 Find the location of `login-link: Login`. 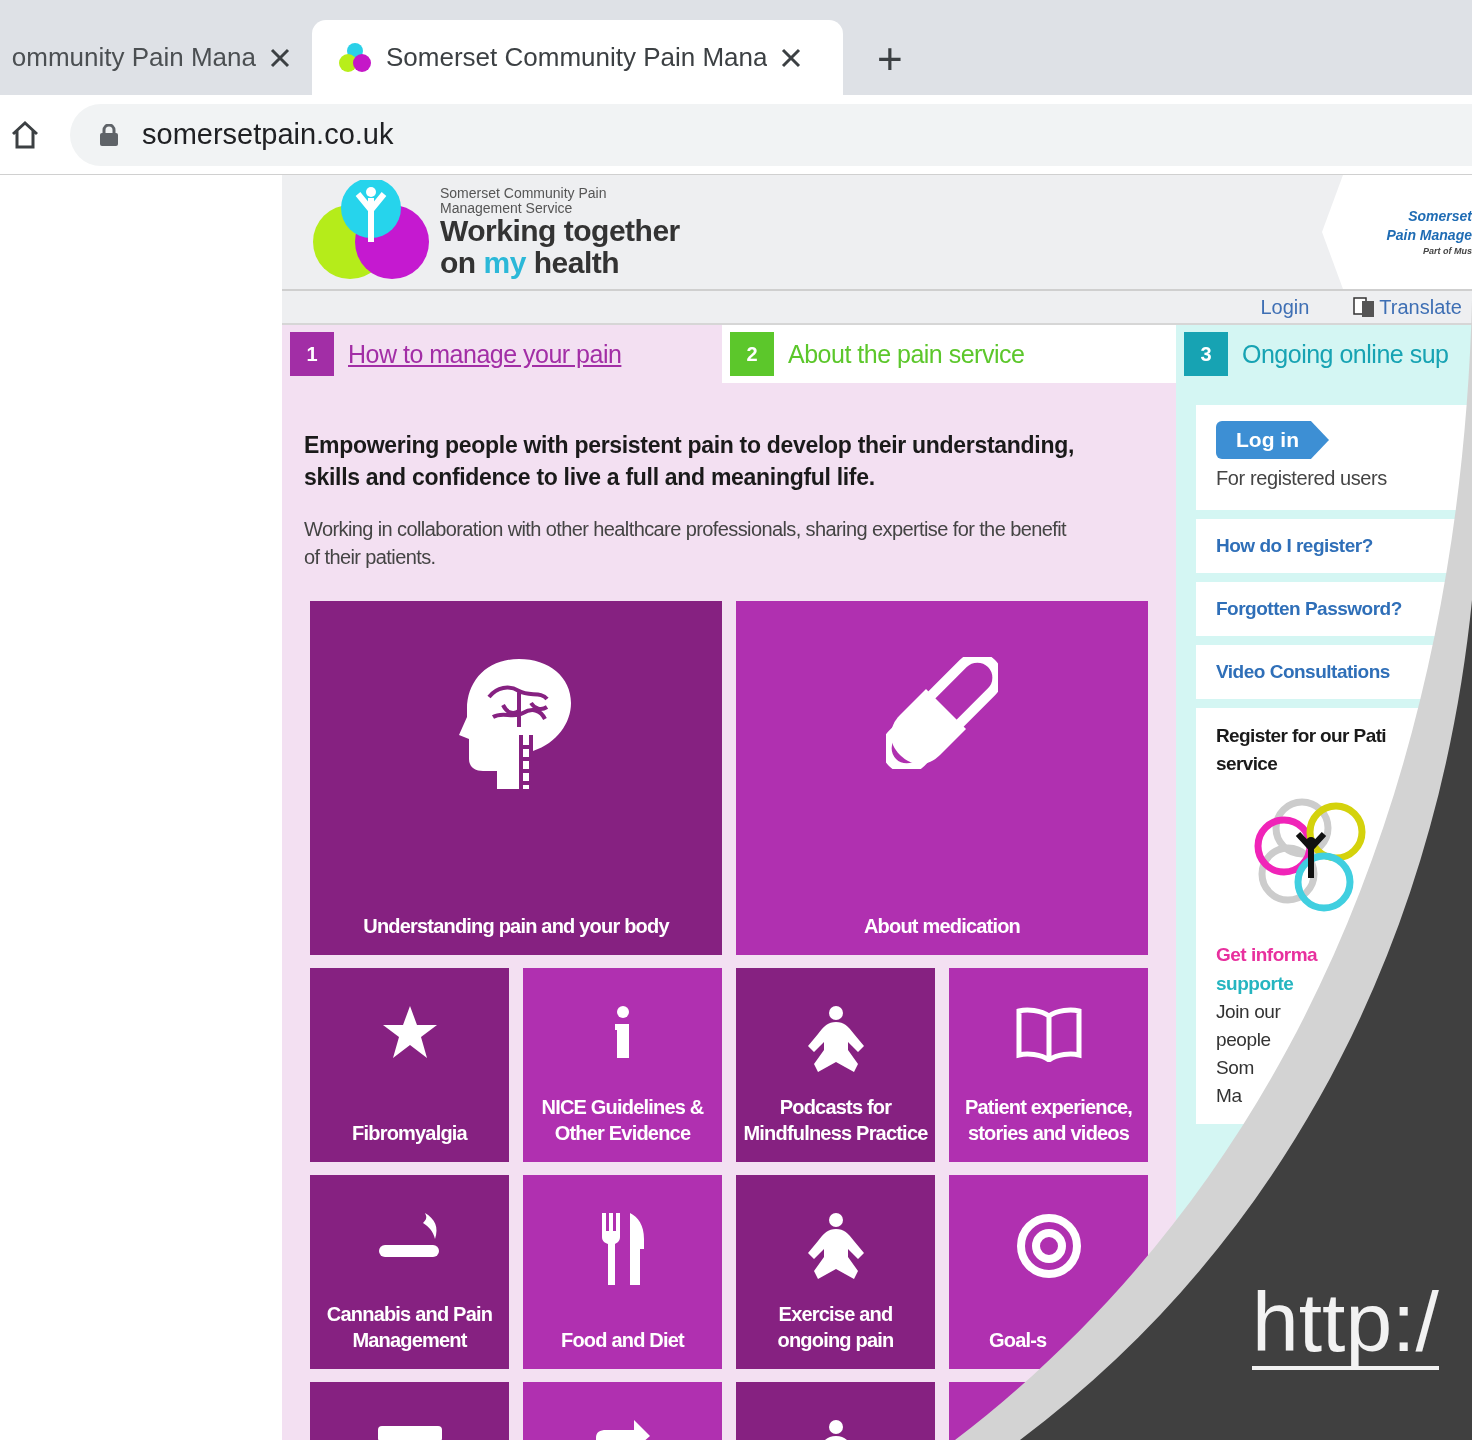

login-link: Login is located at coordinates (1285, 307).